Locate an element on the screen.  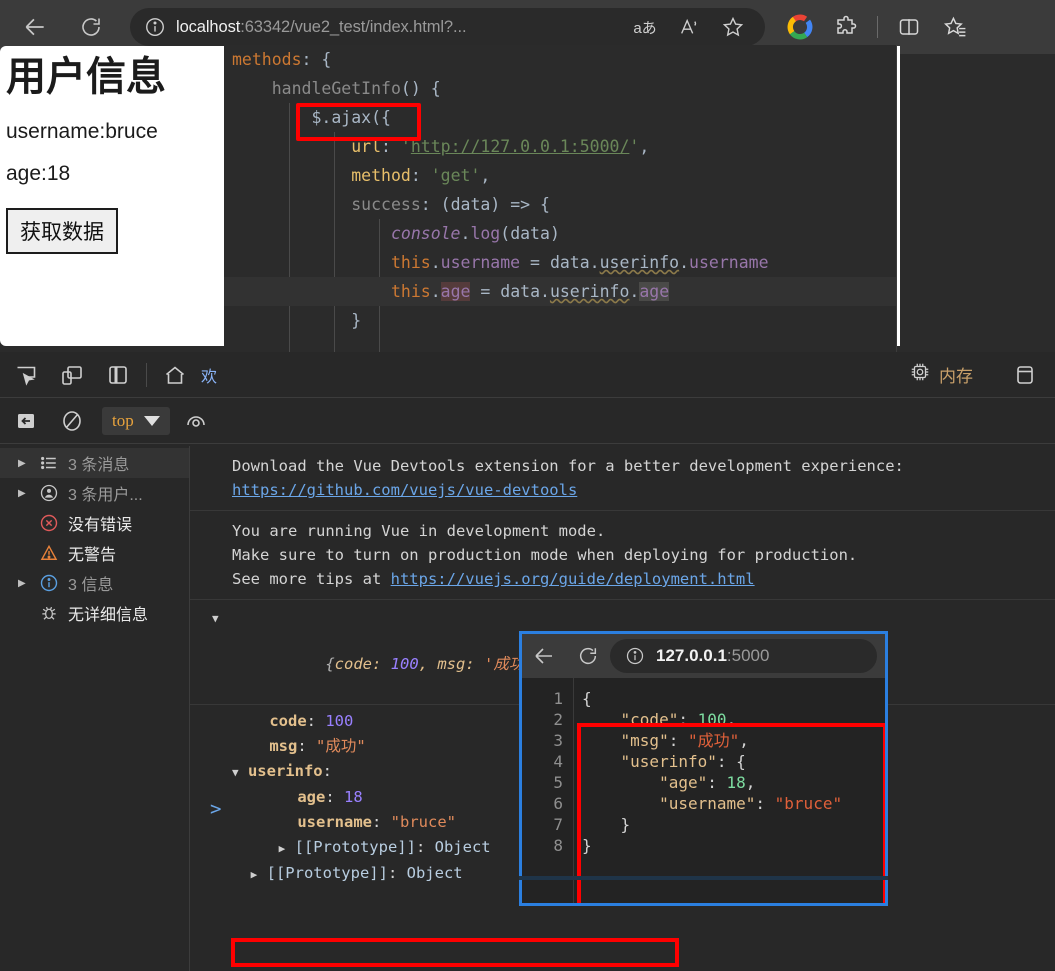
sidebar-item-label: 3 条消息 is located at coordinates (99, 465).